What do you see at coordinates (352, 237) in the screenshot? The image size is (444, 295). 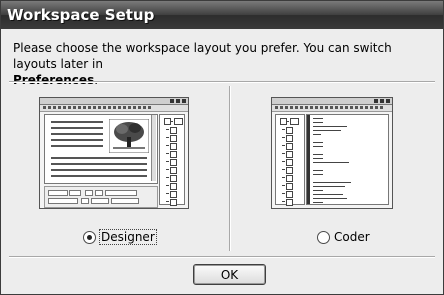 I see `coder-radio-label: Coder` at bounding box center [352, 237].